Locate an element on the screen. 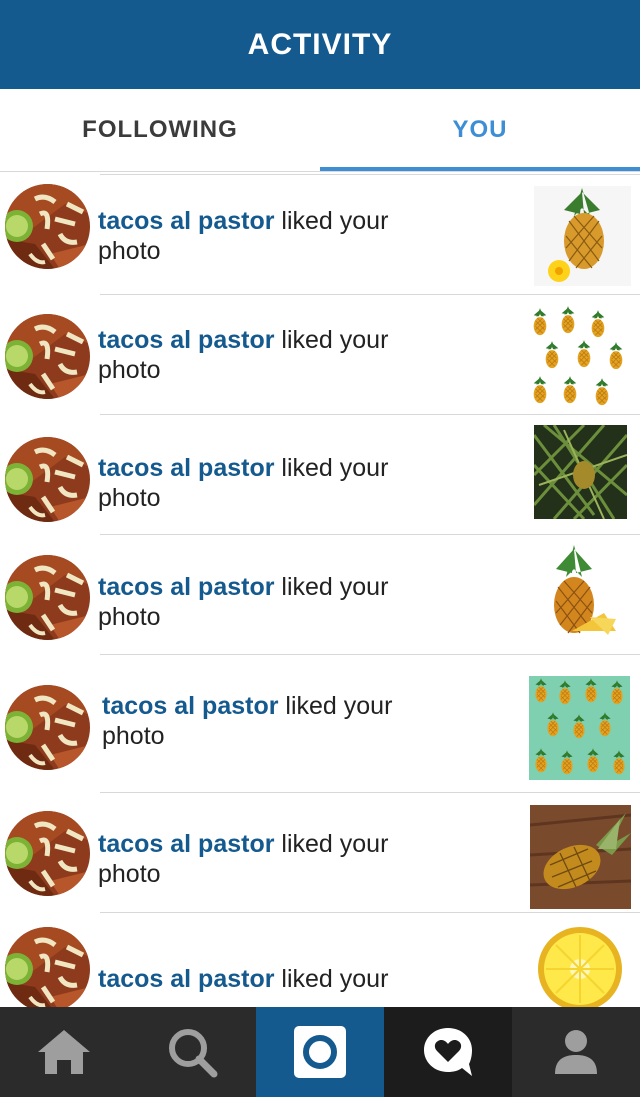 This screenshot has height=1097, width=640. activity-heart-icon is located at coordinates (448, 1052).